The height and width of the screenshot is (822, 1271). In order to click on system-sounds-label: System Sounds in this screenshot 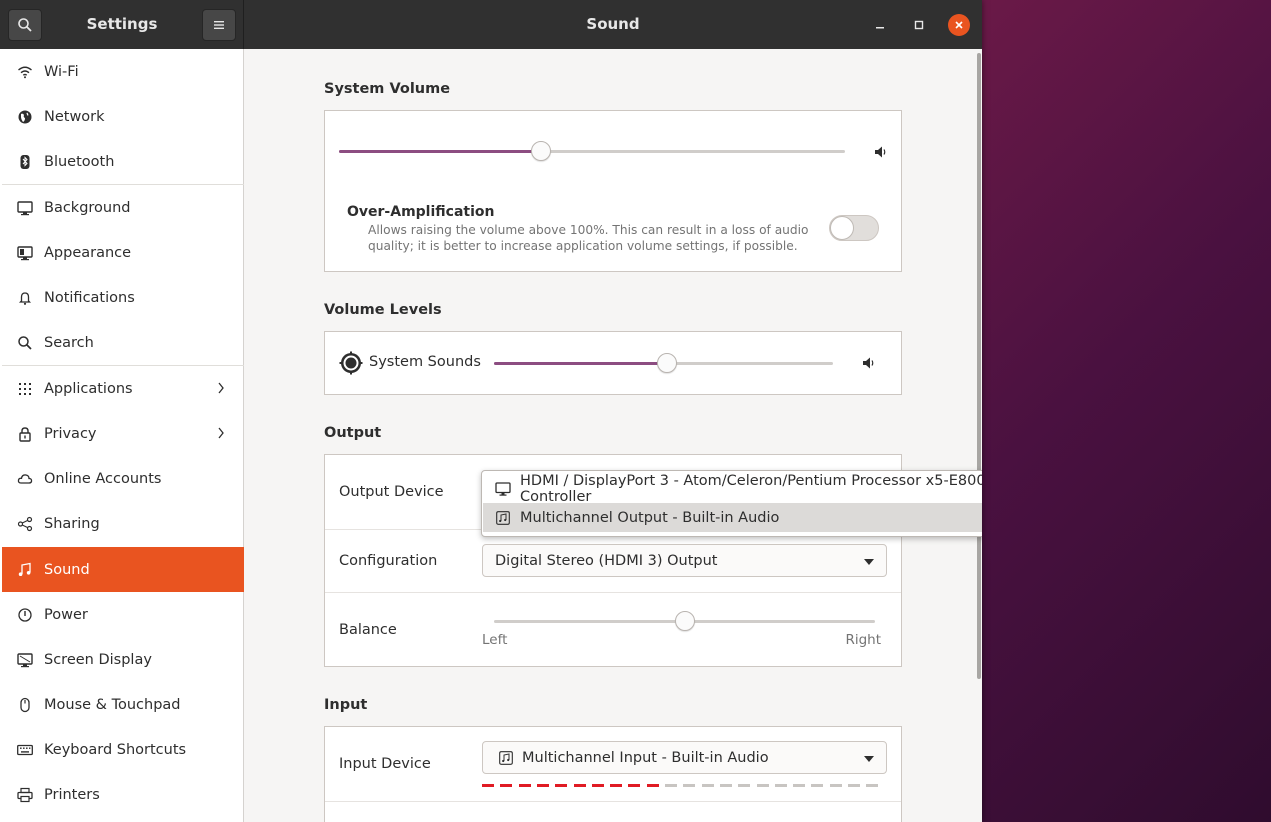, I will do `click(425, 362)`.